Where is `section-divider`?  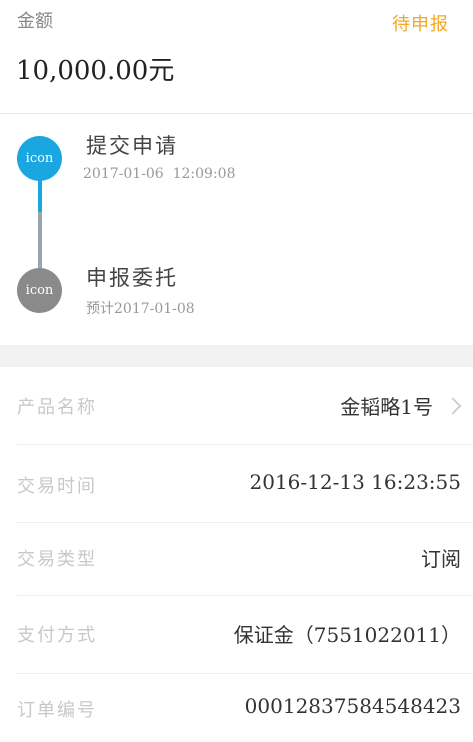 section-divider is located at coordinates (236, 356).